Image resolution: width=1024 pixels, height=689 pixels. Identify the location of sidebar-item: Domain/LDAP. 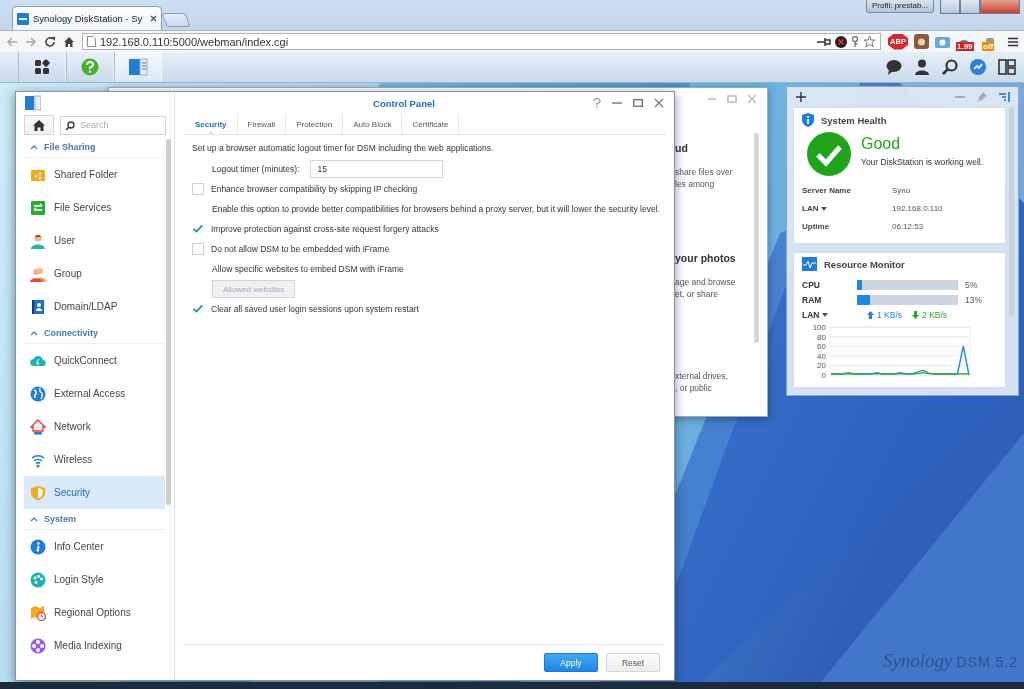
(94, 306).